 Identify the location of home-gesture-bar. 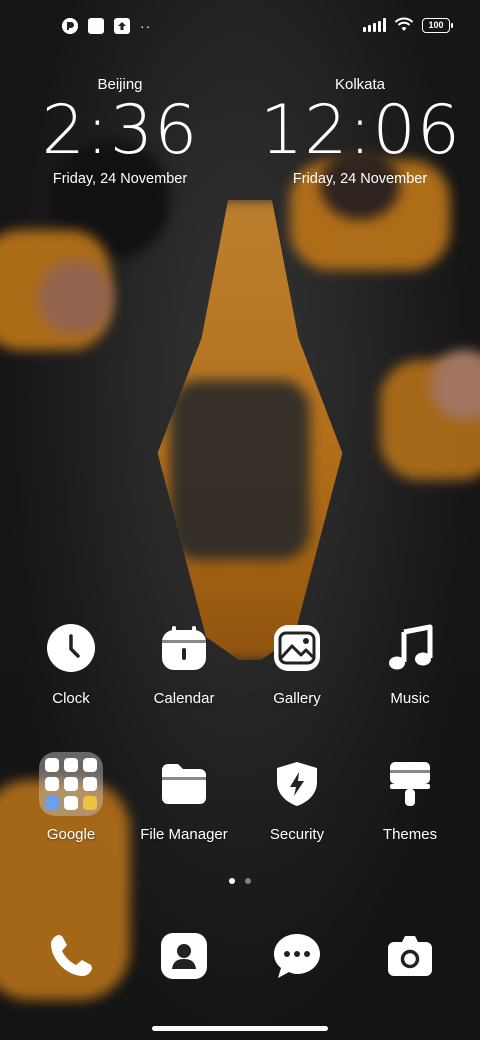
(240, 1028).